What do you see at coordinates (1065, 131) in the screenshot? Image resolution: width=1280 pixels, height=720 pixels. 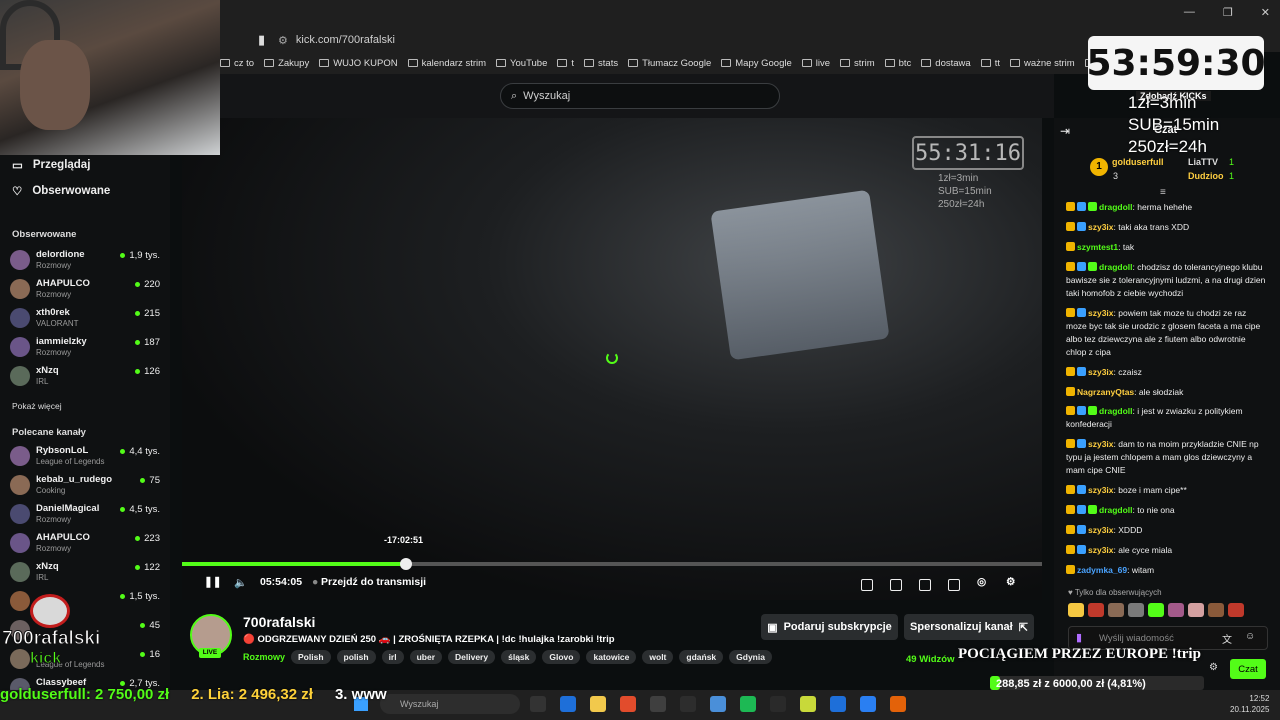 I see `collapse-chat-icon: ⇥` at bounding box center [1065, 131].